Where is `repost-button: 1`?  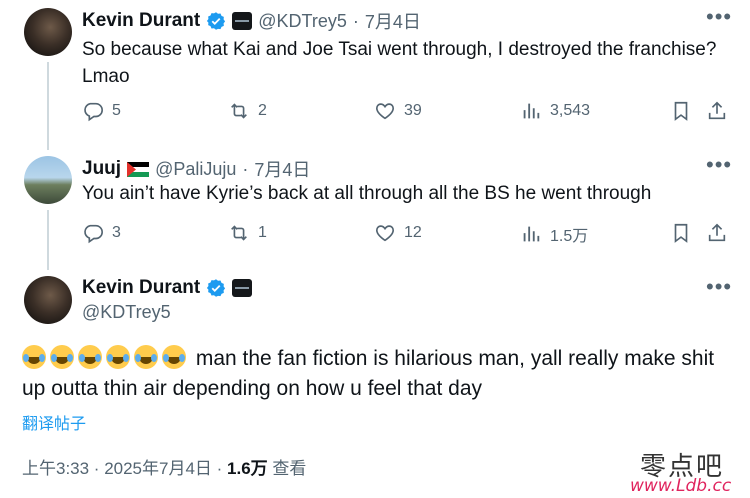 repost-button: 1 is located at coordinates (247, 233).